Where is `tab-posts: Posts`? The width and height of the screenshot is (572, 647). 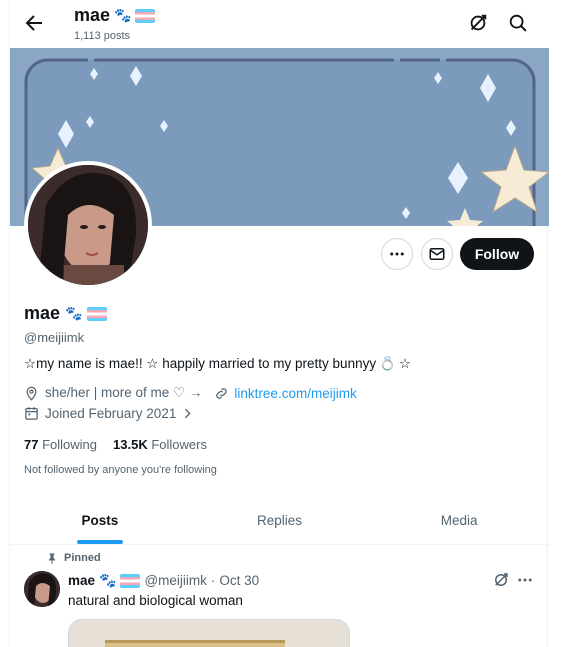
tab-posts: Posts is located at coordinates (100, 520).